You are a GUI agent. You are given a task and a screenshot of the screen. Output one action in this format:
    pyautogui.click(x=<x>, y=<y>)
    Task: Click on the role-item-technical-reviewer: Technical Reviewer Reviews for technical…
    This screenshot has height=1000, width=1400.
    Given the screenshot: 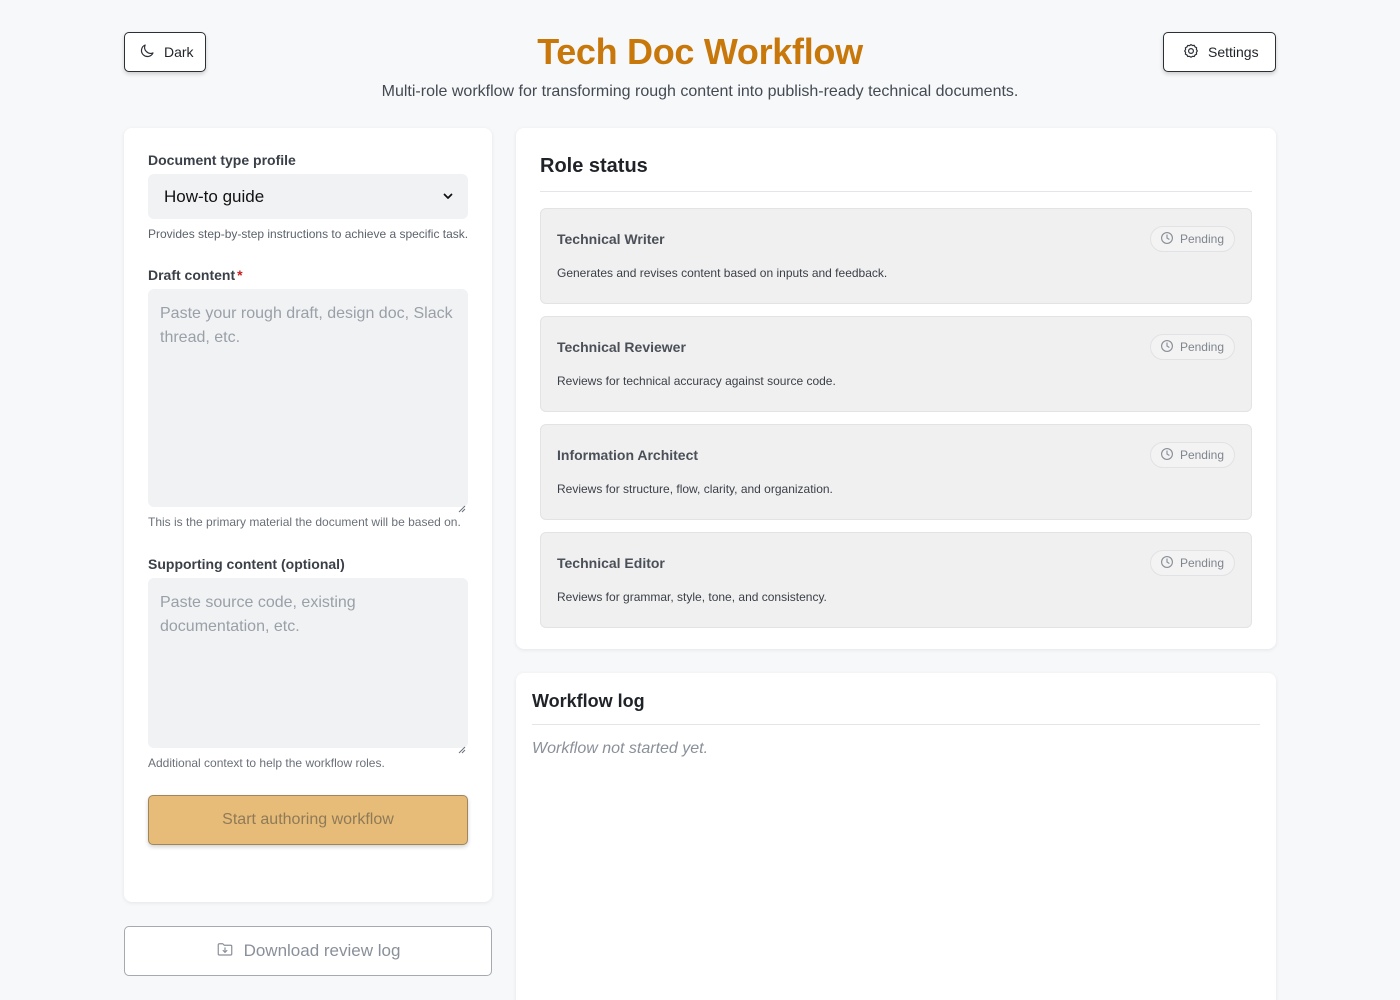 What is the action you would take?
    pyautogui.click(x=896, y=364)
    